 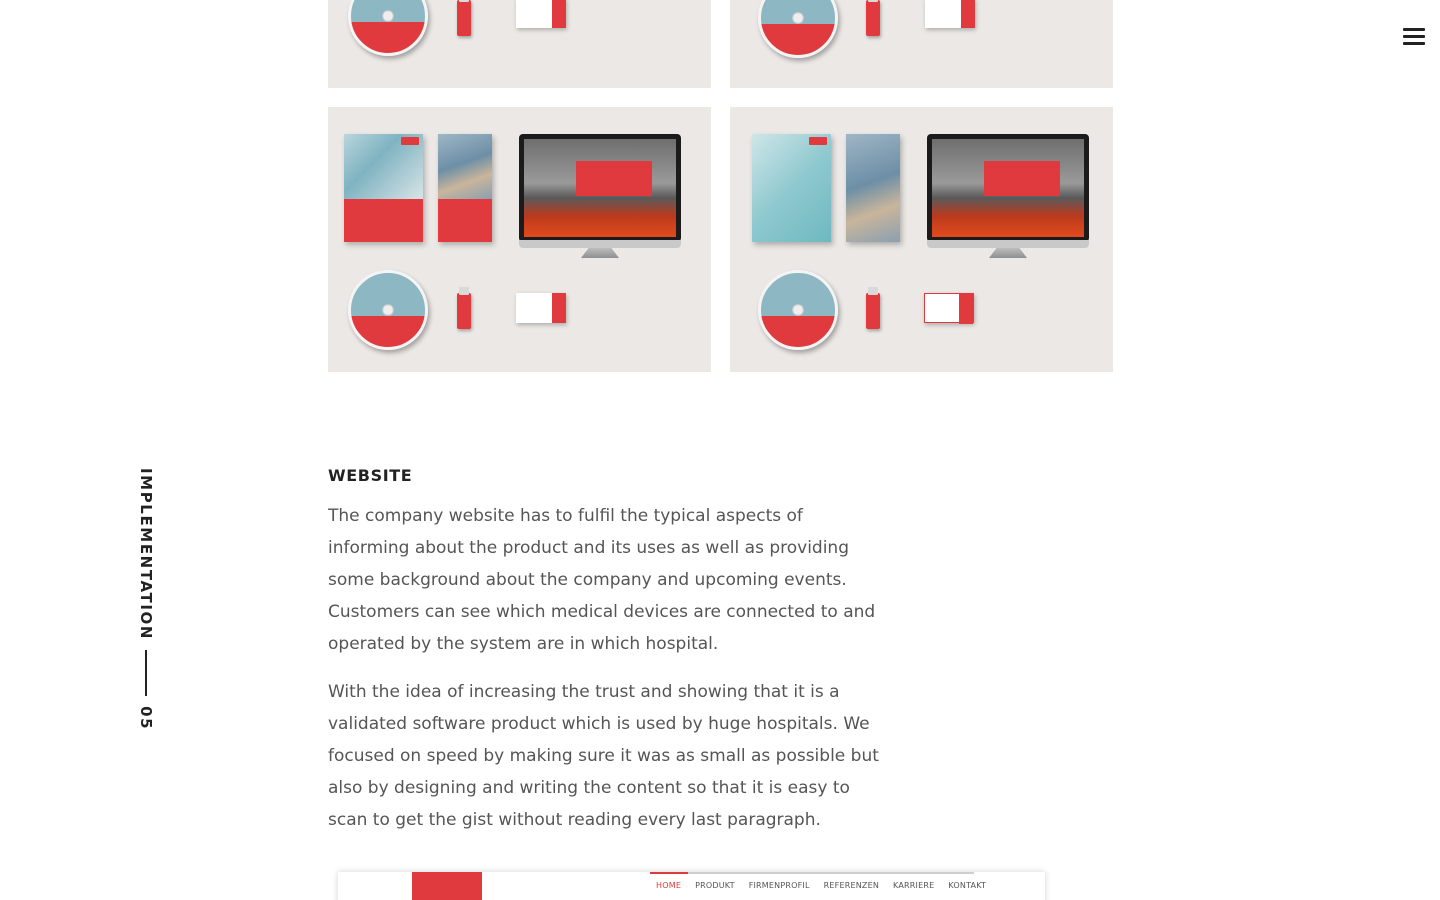 I want to click on nav-item-karriere: KARRIERE, so click(x=914, y=885).